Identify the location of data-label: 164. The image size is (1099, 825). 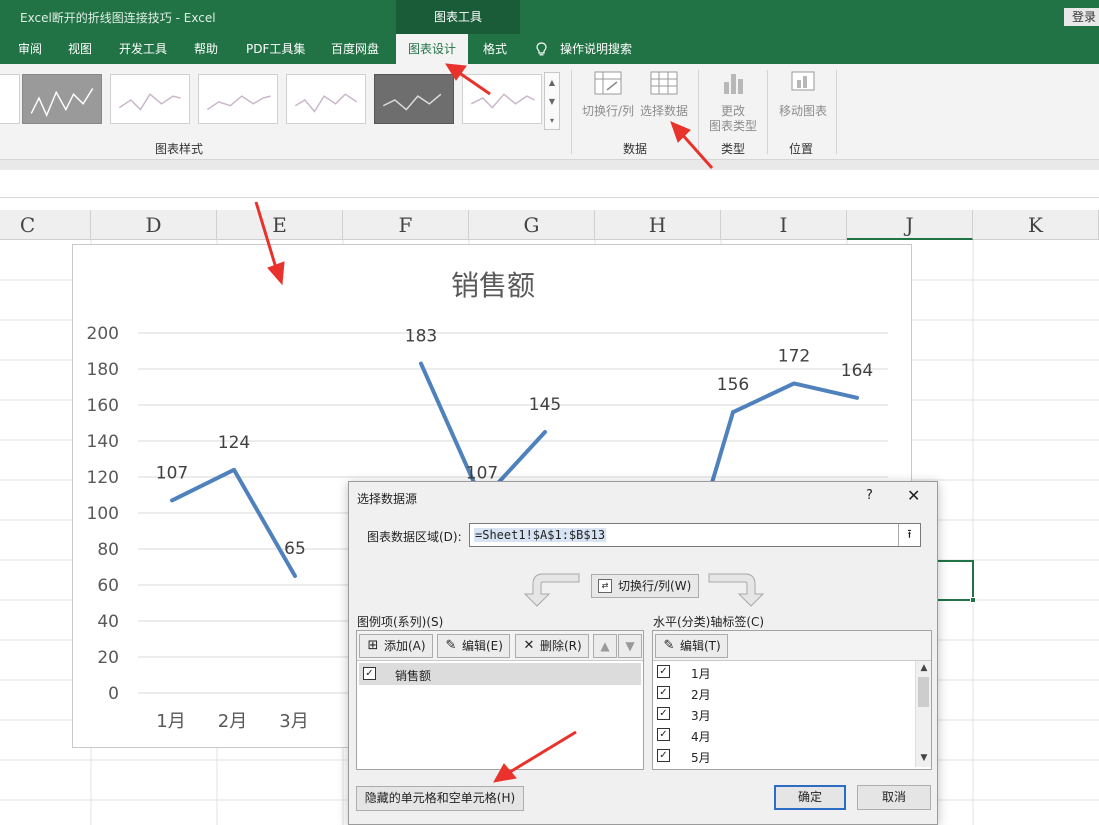
(857, 371).